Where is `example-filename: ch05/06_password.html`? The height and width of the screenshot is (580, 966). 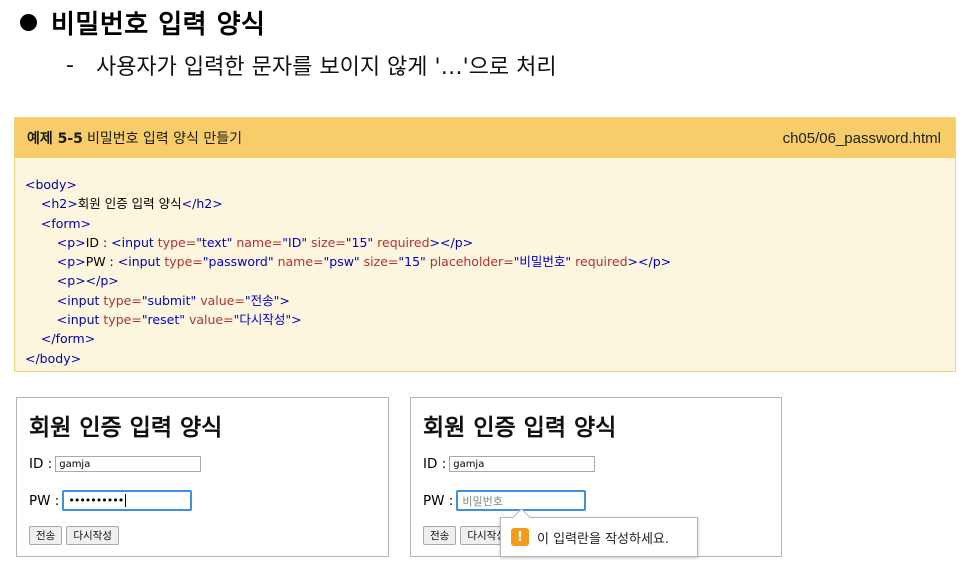
example-filename: ch05/06_password.html is located at coordinates (861, 138).